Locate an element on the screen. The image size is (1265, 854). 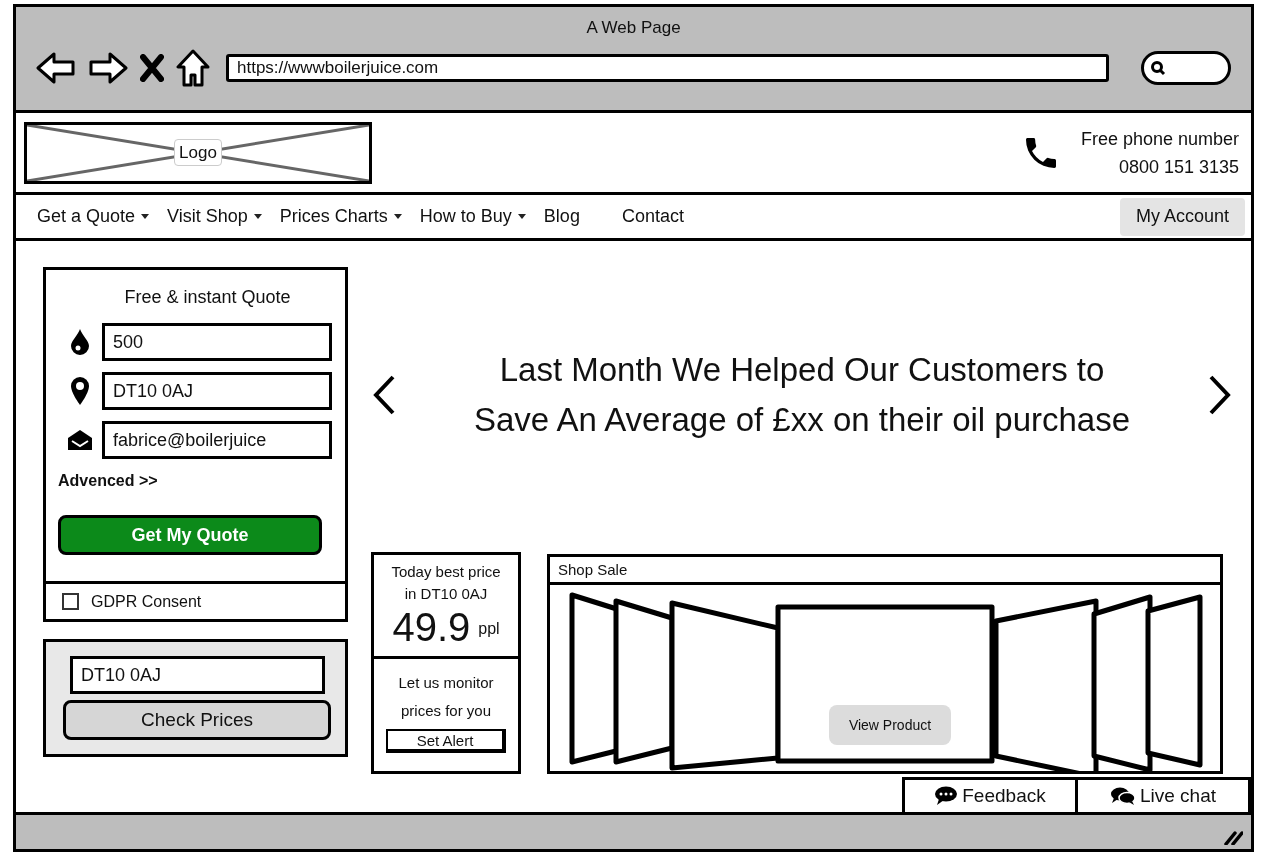
phone-number: 0800 151 3135 is located at coordinates (1178, 167).